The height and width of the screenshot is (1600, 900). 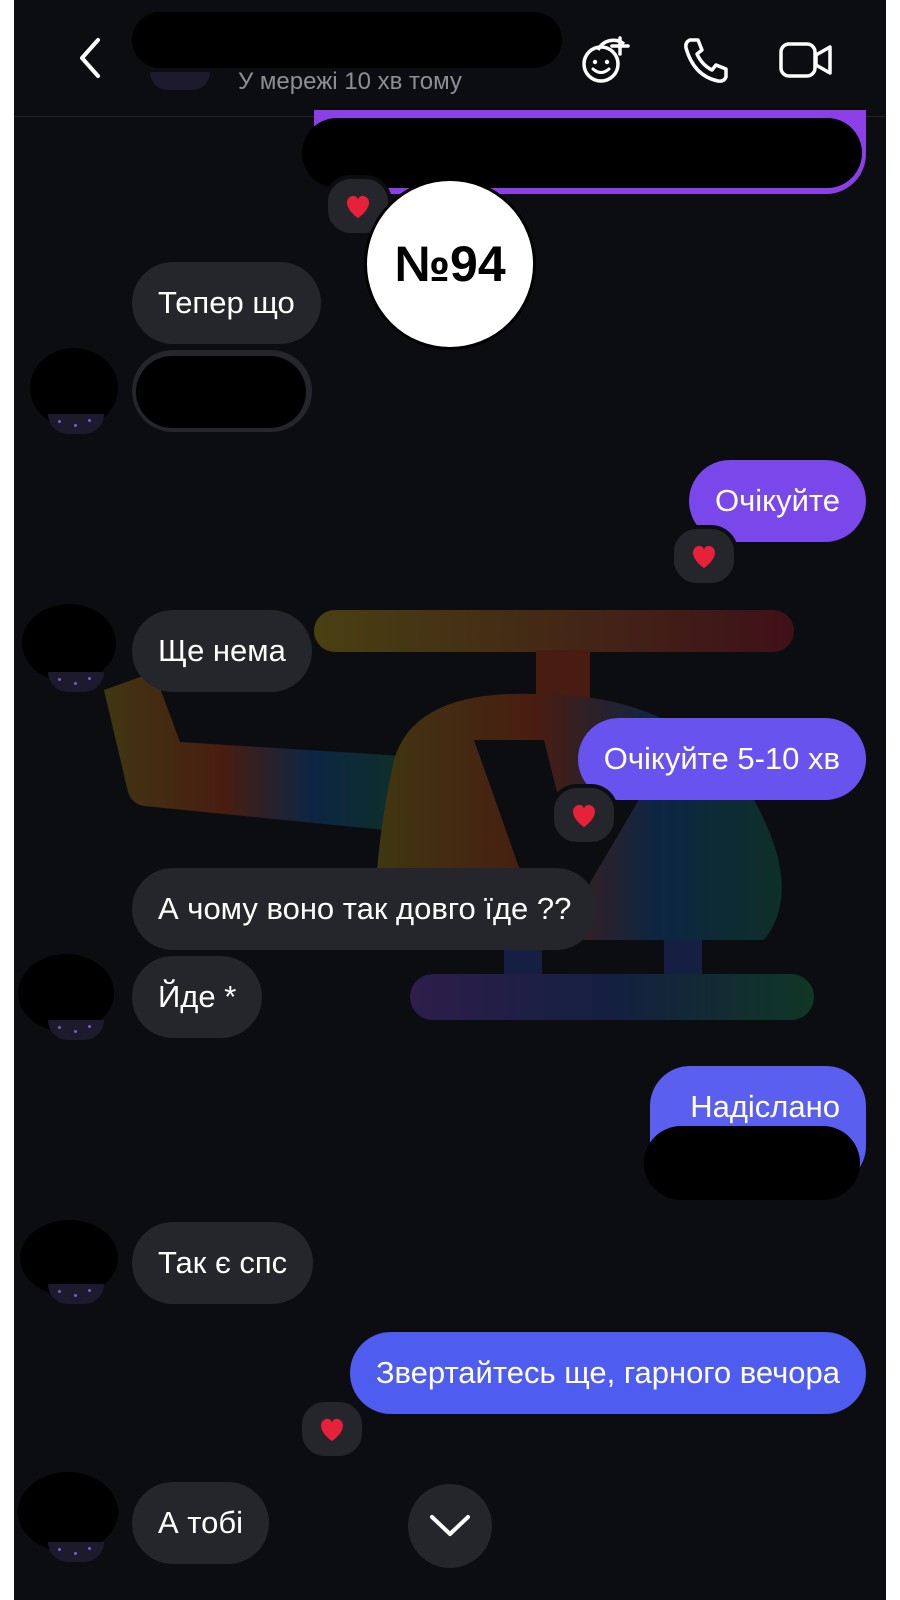 What do you see at coordinates (223, 1263) in the screenshot?
I see `message-incoming: Так є спс` at bounding box center [223, 1263].